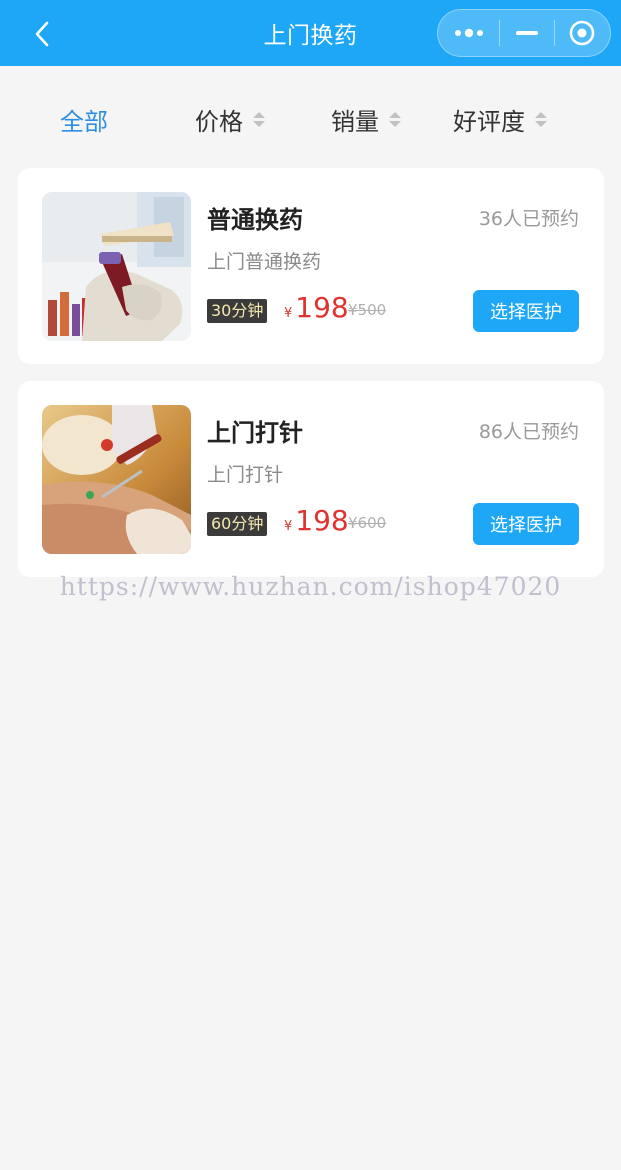  What do you see at coordinates (219, 121) in the screenshot?
I see `filter-label: 价格` at bounding box center [219, 121].